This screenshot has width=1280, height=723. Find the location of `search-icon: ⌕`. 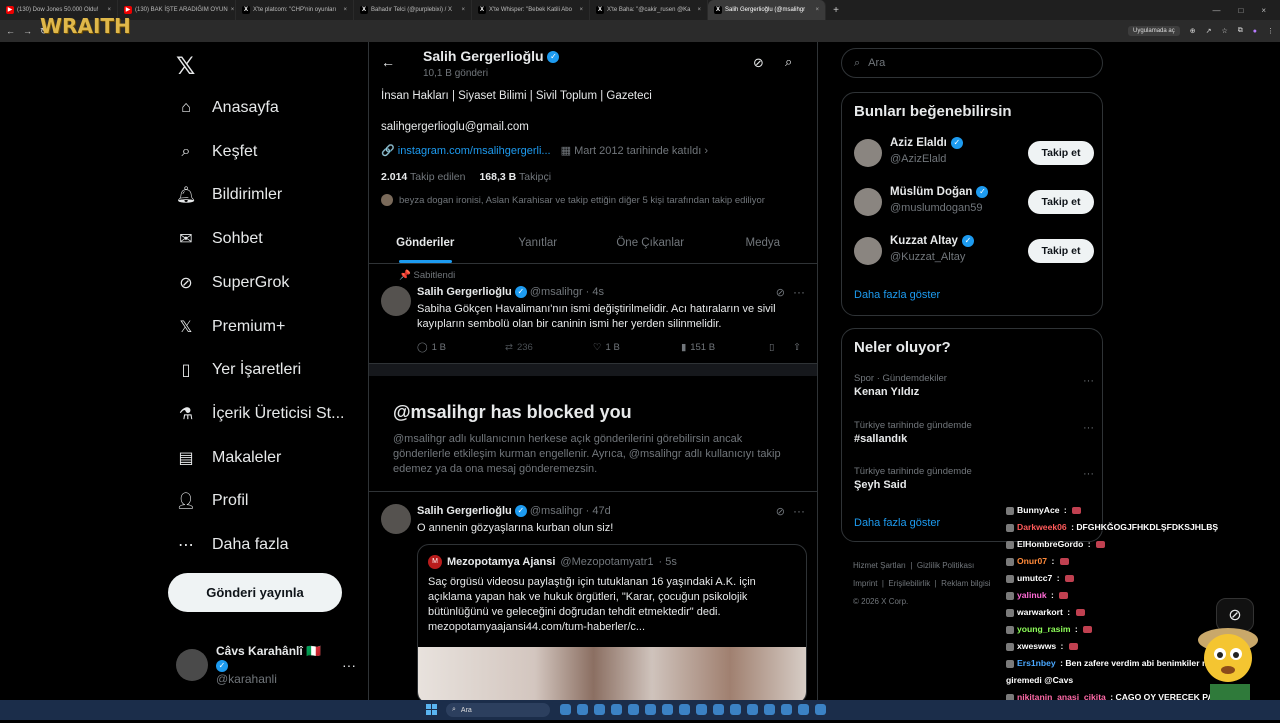

search-icon: ⌕ is located at coordinates (788, 62).